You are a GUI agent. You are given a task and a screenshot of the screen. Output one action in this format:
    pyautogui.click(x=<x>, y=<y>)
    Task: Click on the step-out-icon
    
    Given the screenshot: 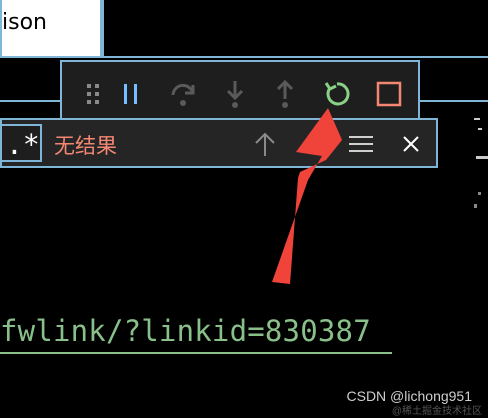 What is the action you would take?
    pyautogui.click(x=285, y=93)
    